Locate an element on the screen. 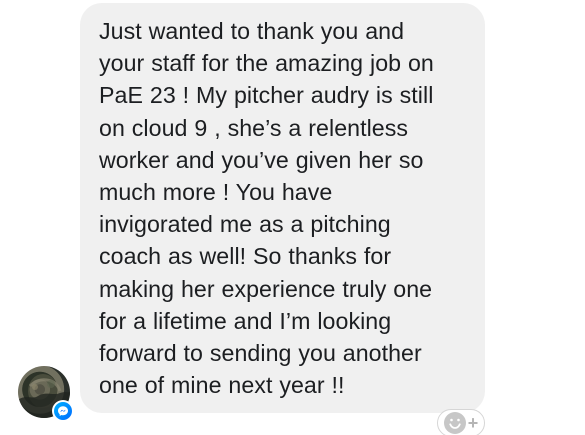 This screenshot has height=435, width=585. messenger-icon is located at coordinates (63, 411).